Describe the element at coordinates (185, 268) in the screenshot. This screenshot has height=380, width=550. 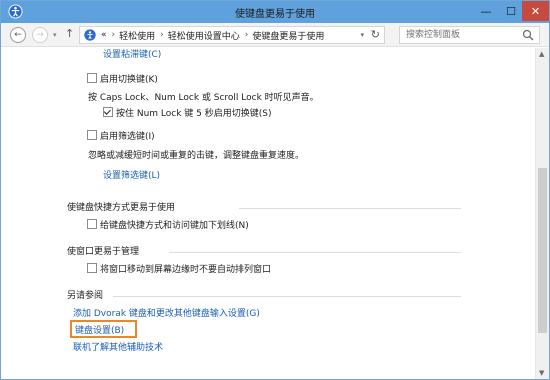
I see `prevent-window-arrange-label: 将窗口移动到屏幕边缘时不要自动排列窗口` at that location.